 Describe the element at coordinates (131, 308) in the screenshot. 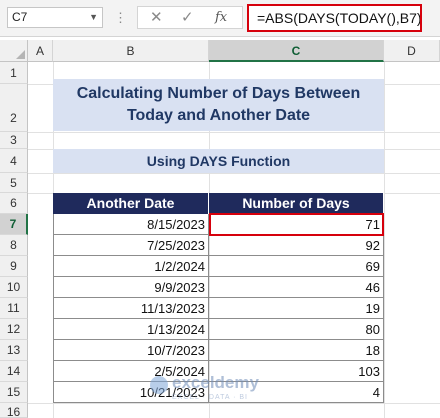

I see `table-cell-date: 11/13/2023` at that location.